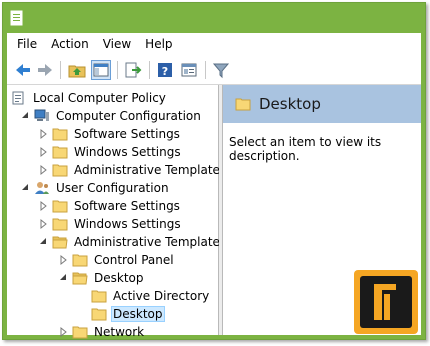 This screenshot has height=346, width=430. I want to click on tree-item-label: Active Directory, so click(161, 296).